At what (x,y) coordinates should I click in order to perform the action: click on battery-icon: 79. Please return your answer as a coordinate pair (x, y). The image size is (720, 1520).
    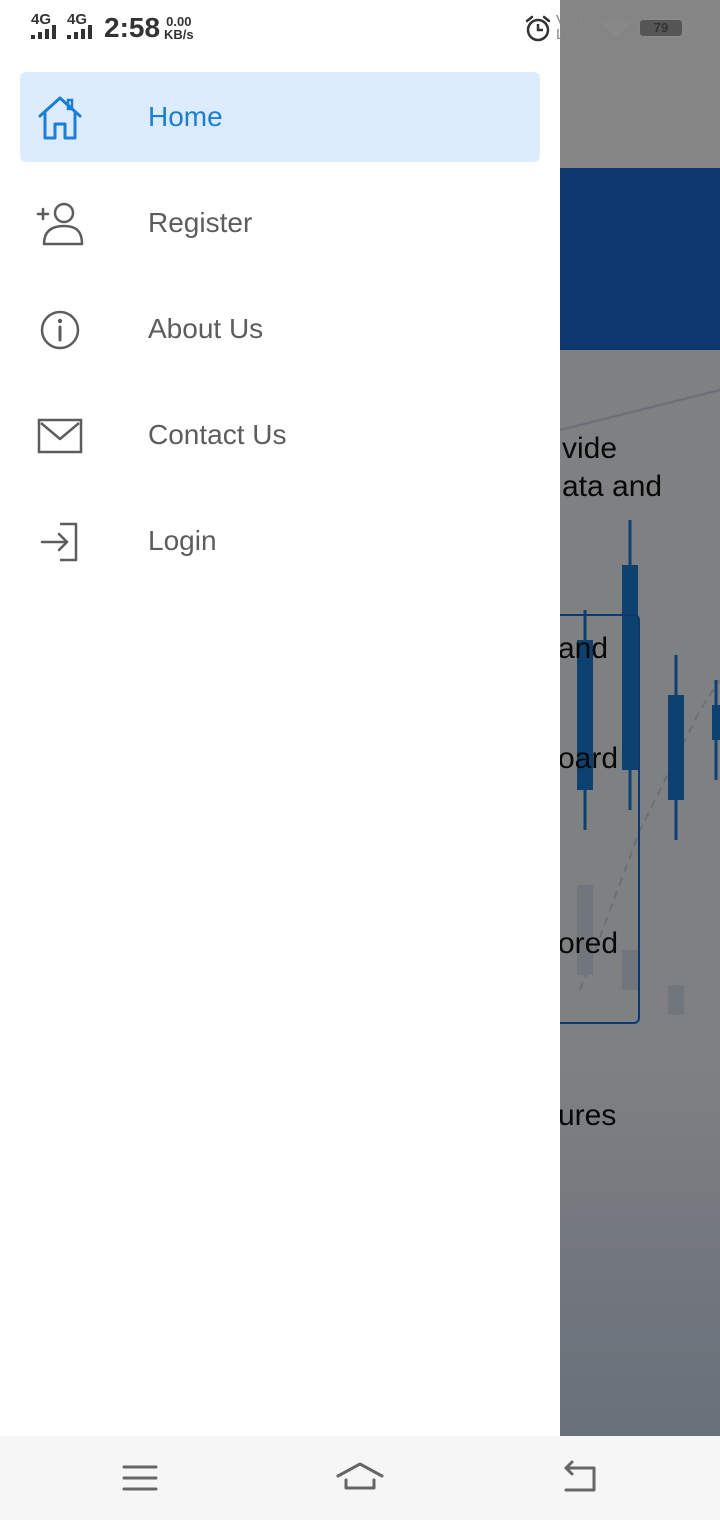
    Looking at the image, I should click on (663, 28).